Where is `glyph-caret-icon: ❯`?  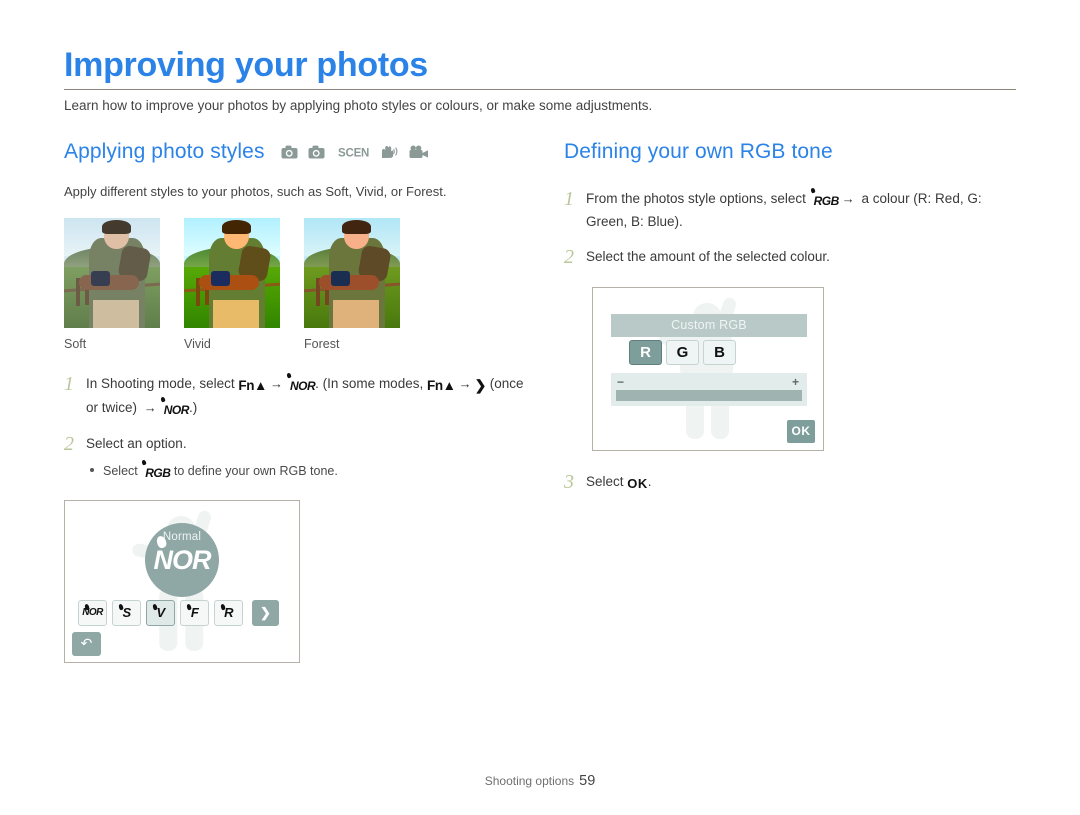 glyph-caret-icon: ❯ is located at coordinates (480, 385).